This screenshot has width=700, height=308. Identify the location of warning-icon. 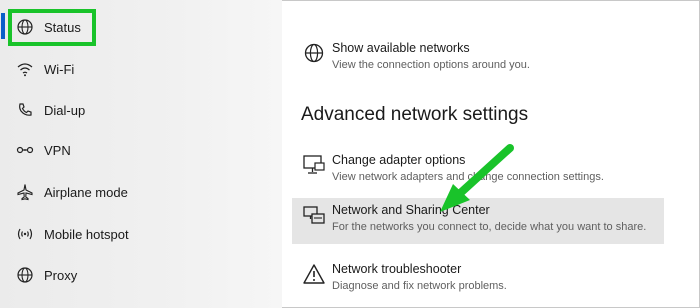
(314, 274).